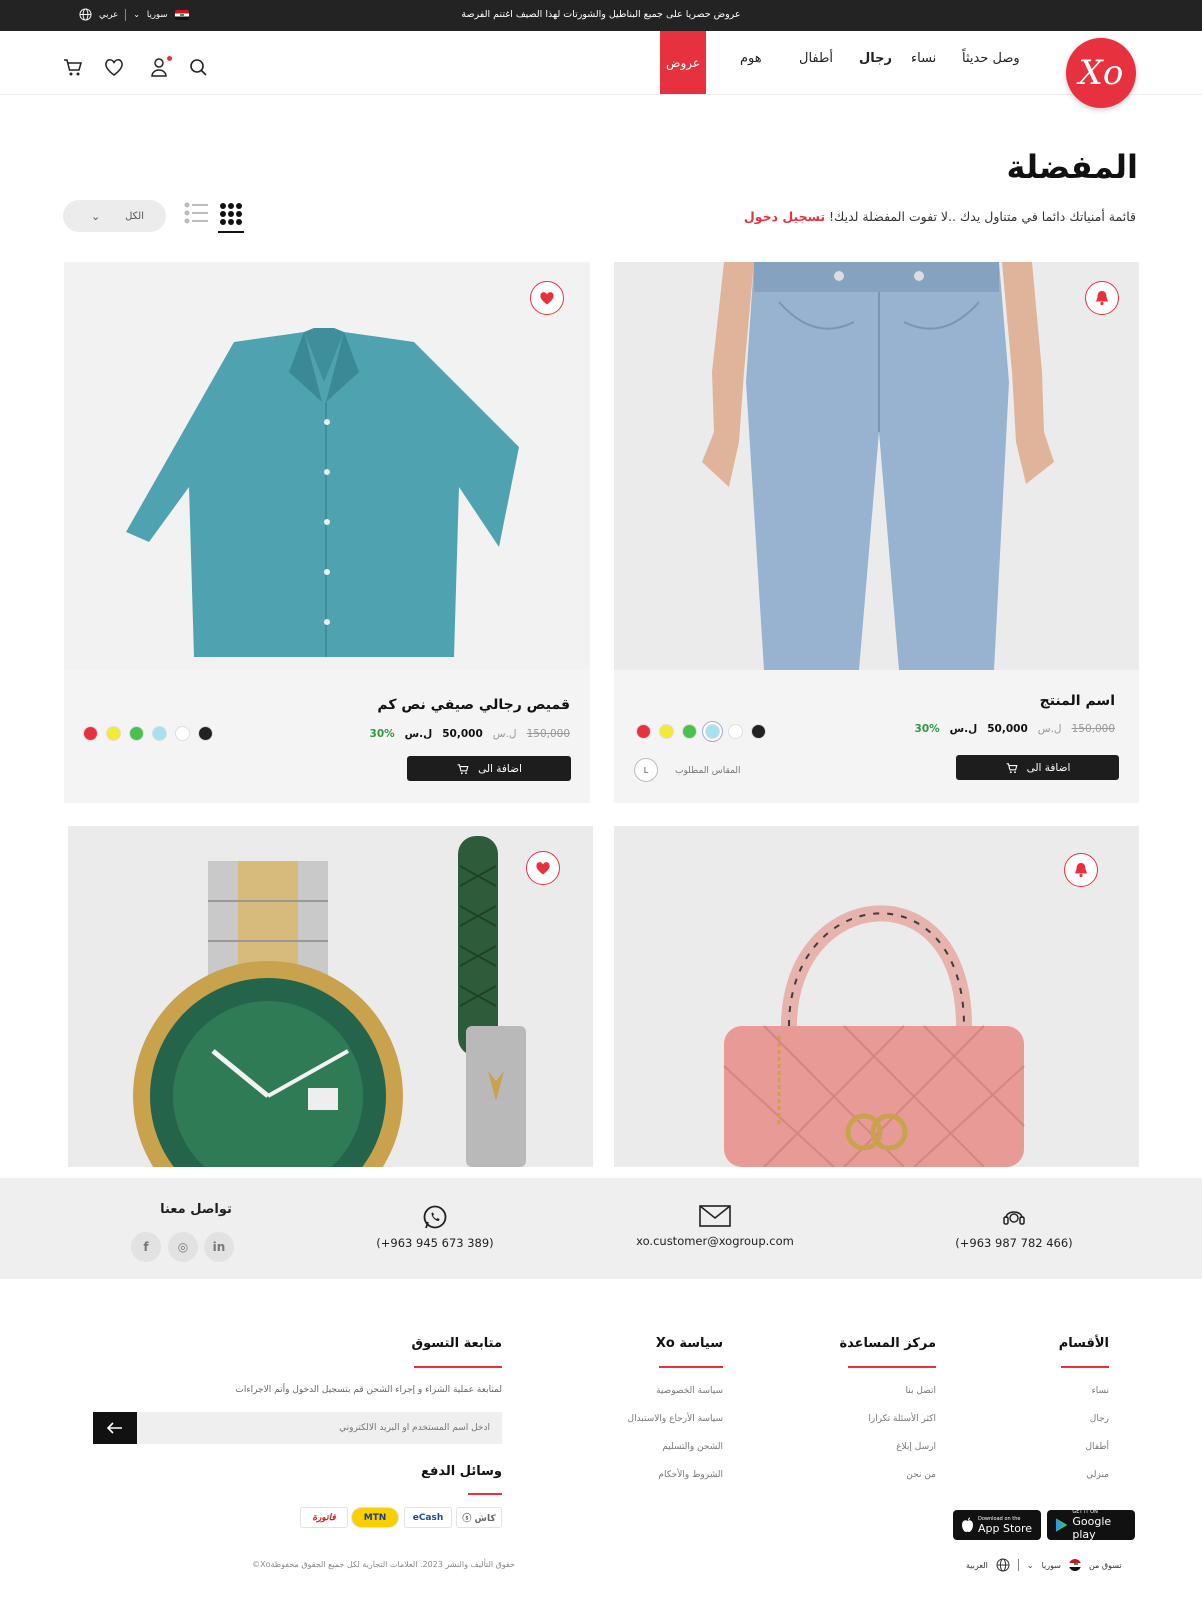 This screenshot has height=1600, width=1202. Describe the element at coordinates (701, 731) in the screenshot. I see `color-swatches` at that location.